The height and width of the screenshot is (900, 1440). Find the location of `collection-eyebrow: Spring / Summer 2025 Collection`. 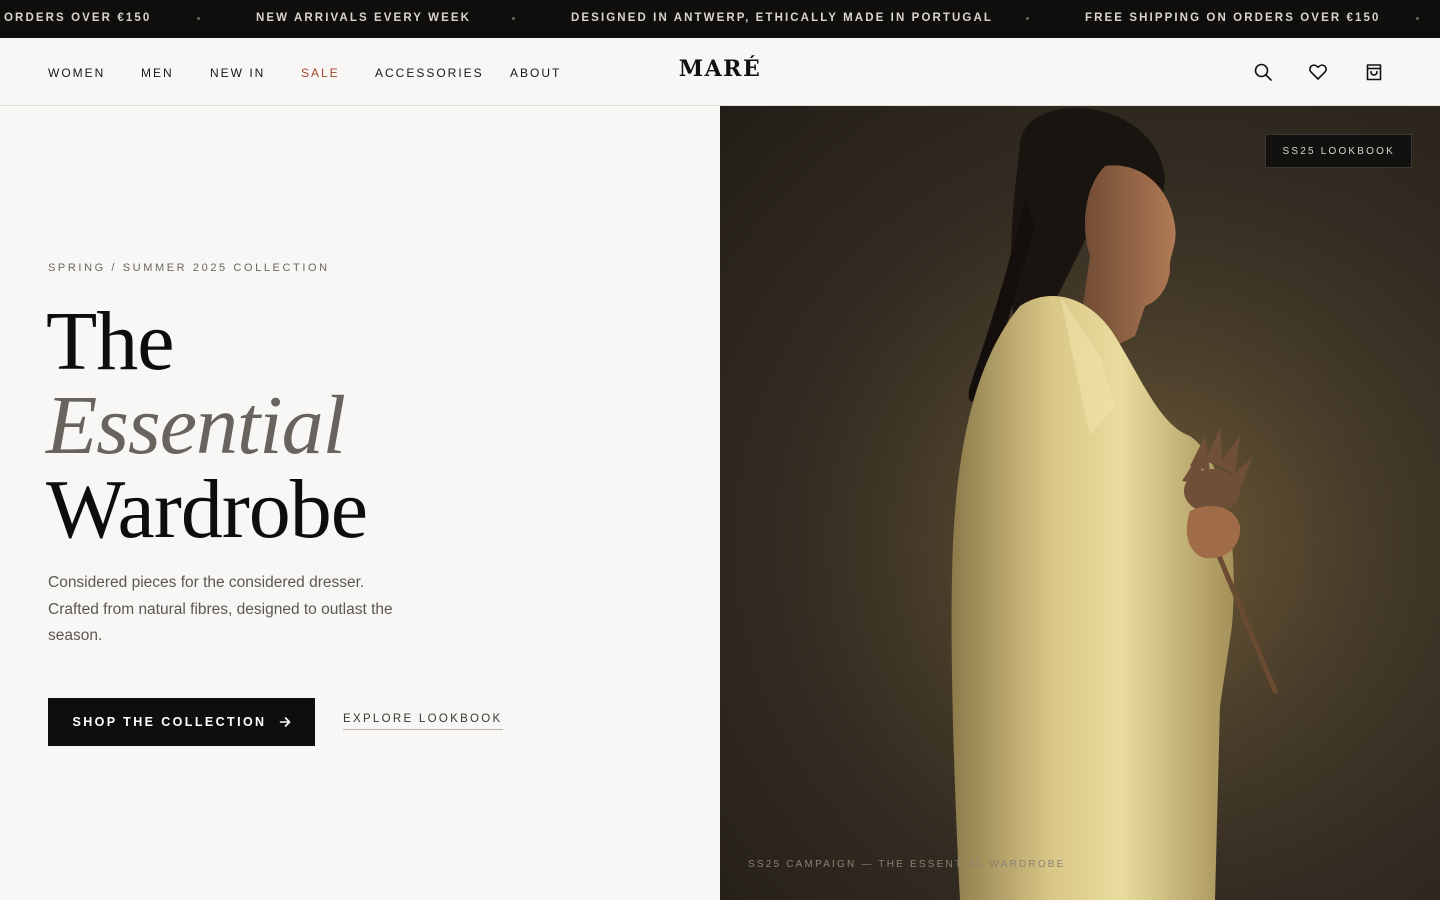

collection-eyebrow: Spring / Summer 2025 Collection is located at coordinates (189, 268).